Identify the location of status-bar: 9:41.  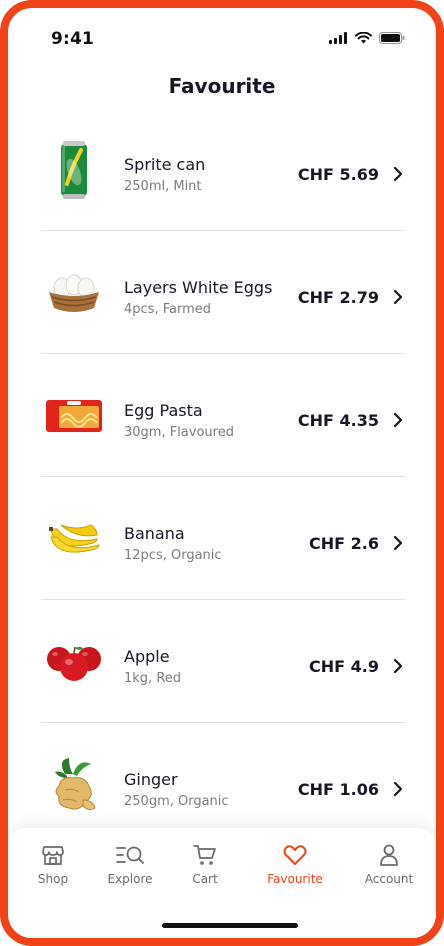
(222, 33).